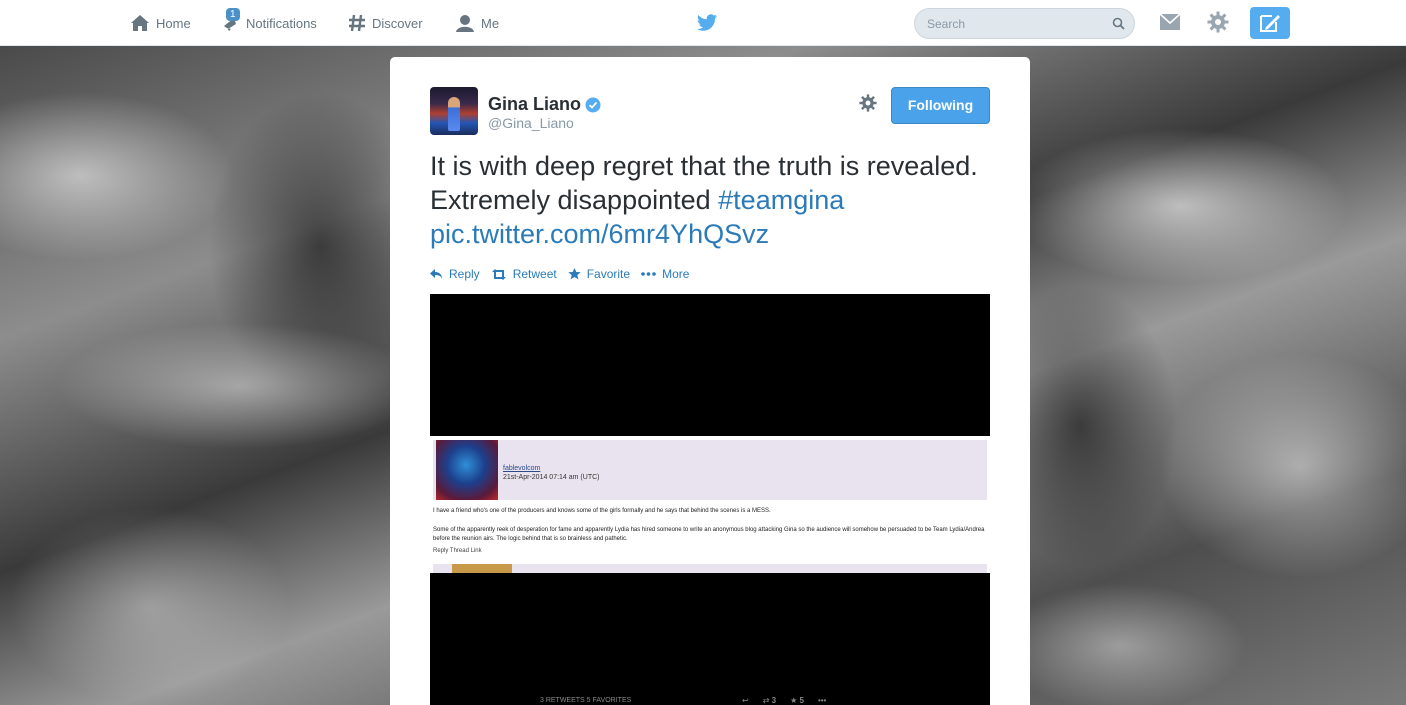 This screenshot has height=705, width=1406. Describe the element at coordinates (173, 23) in the screenshot. I see `nav-home-label: Home` at that location.